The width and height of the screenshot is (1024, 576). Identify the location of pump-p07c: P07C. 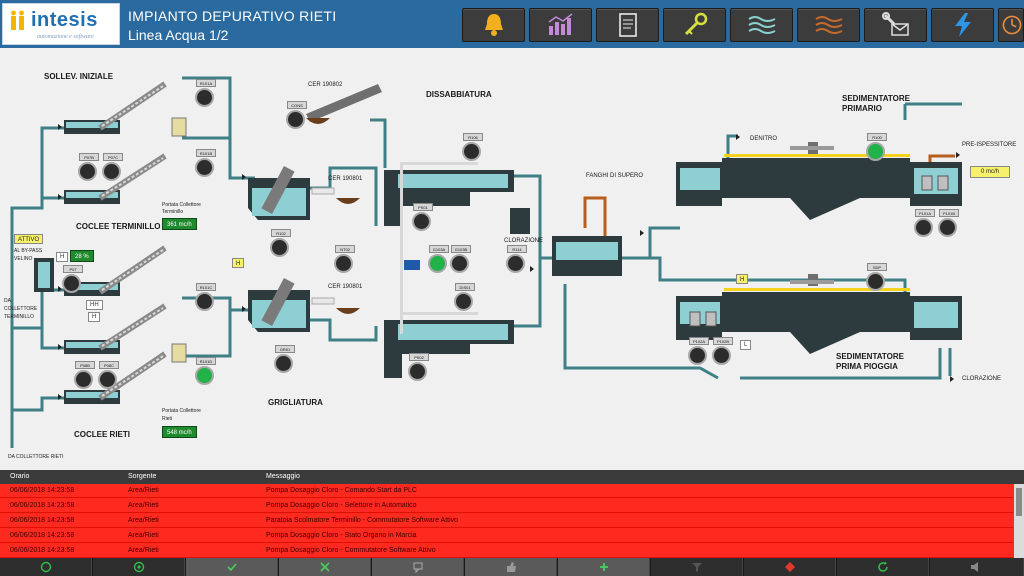
(112, 167).